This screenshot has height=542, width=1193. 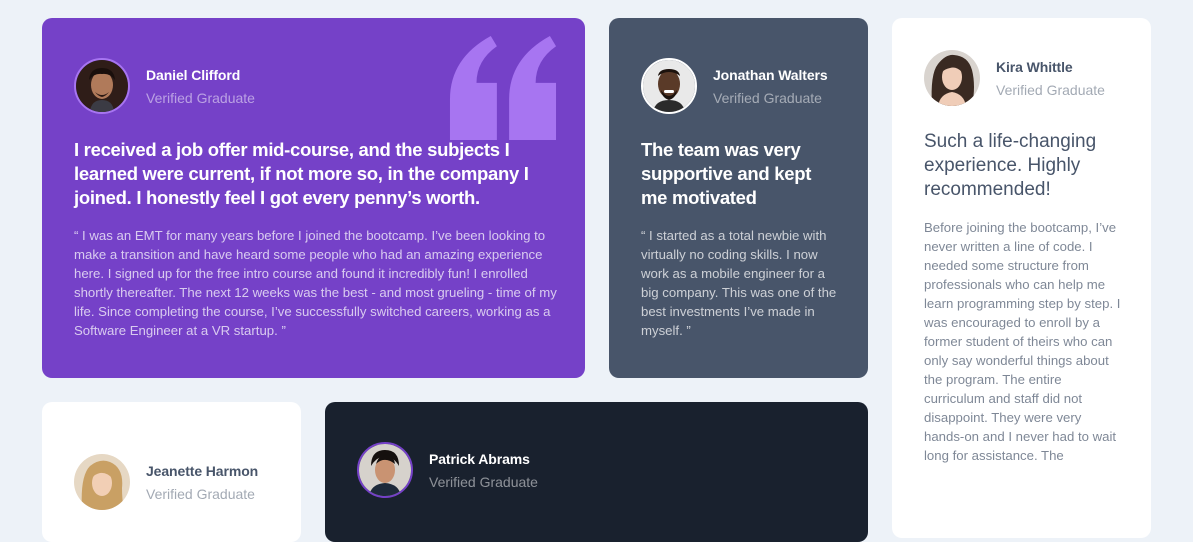 What do you see at coordinates (483, 470) in the screenshot?
I see `author-info: Patrick Abrams Verified Graduate` at bounding box center [483, 470].